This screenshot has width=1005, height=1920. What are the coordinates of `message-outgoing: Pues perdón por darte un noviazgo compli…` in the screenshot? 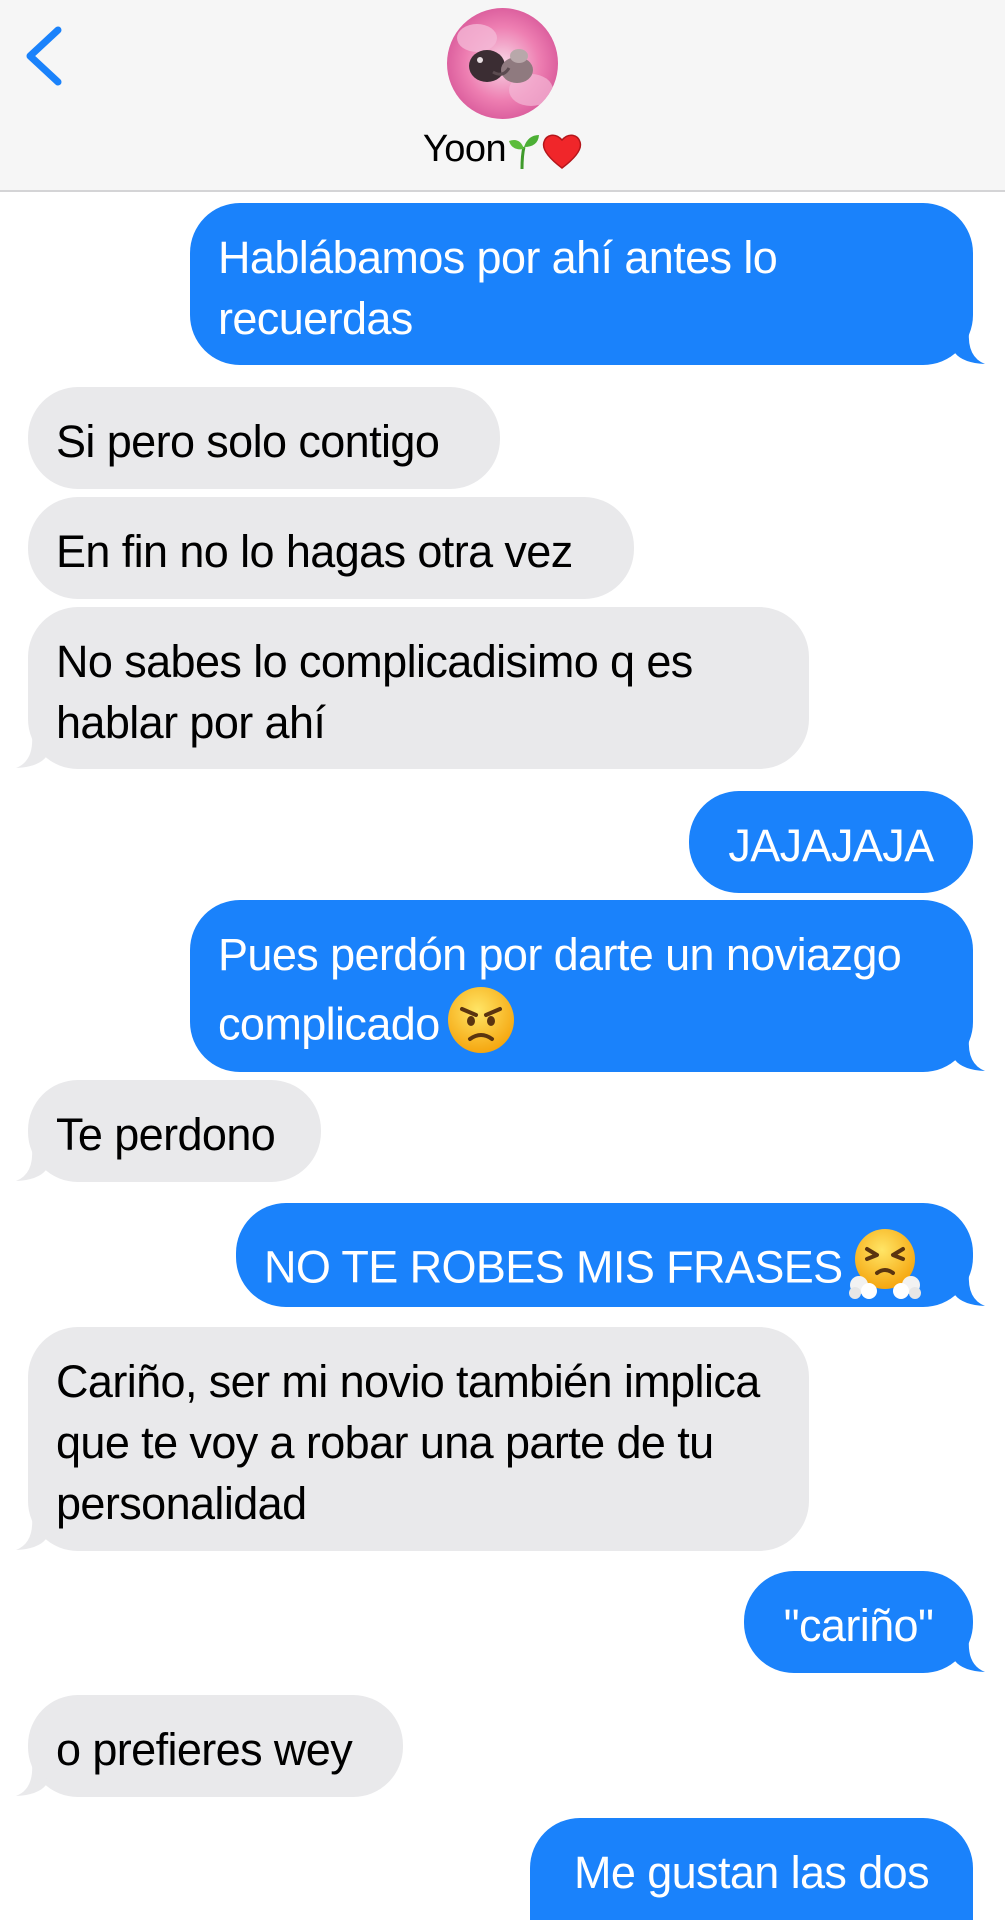 It's located at (587, 986).